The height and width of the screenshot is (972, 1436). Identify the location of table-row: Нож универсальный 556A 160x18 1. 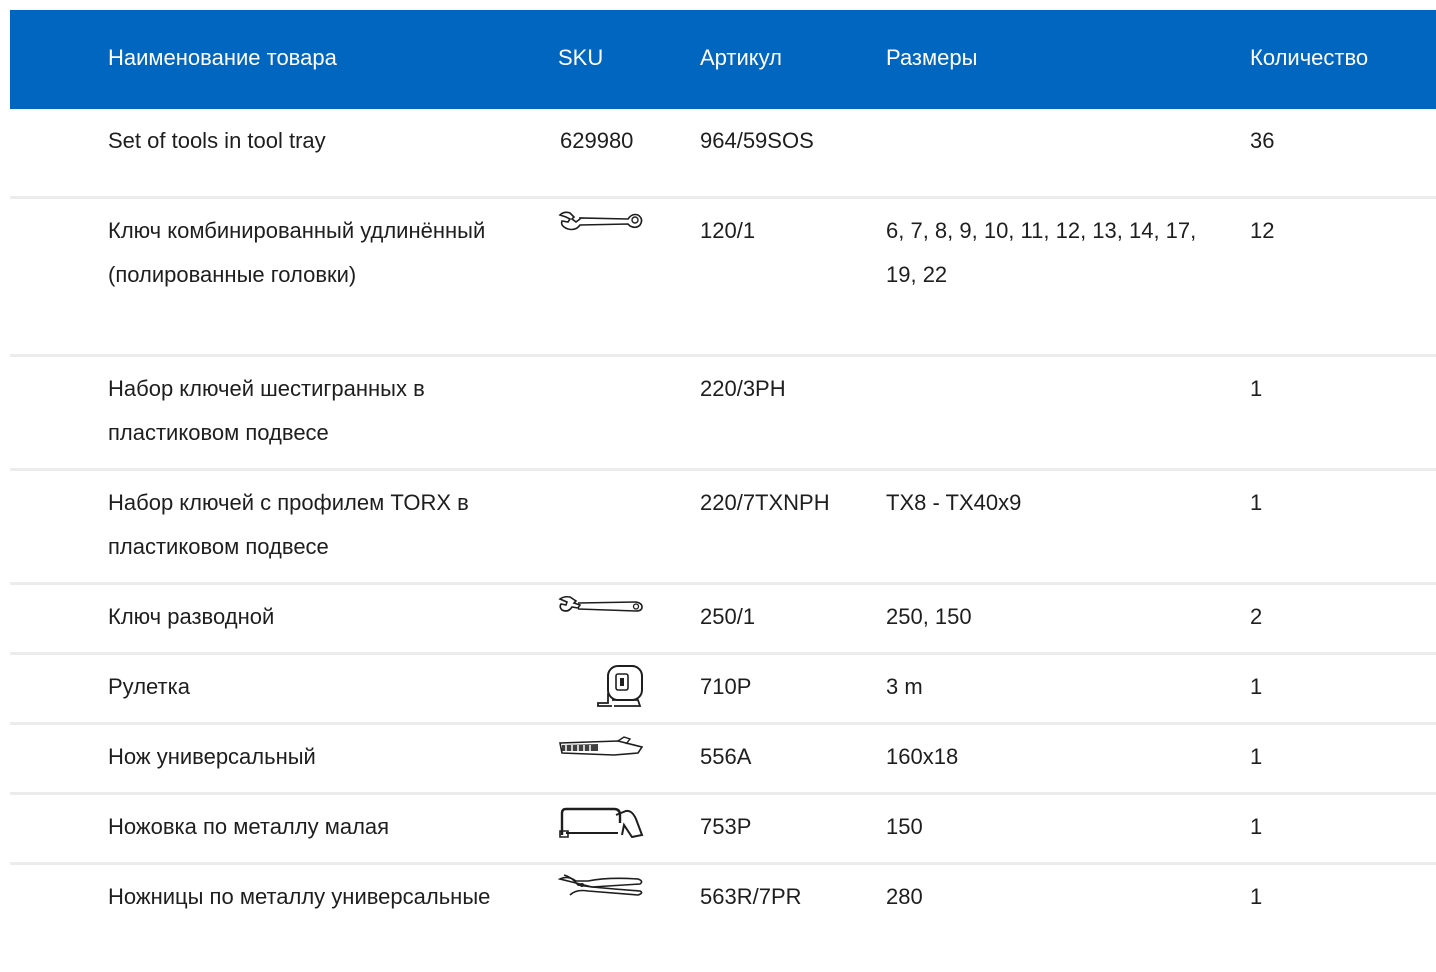
(723, 760).